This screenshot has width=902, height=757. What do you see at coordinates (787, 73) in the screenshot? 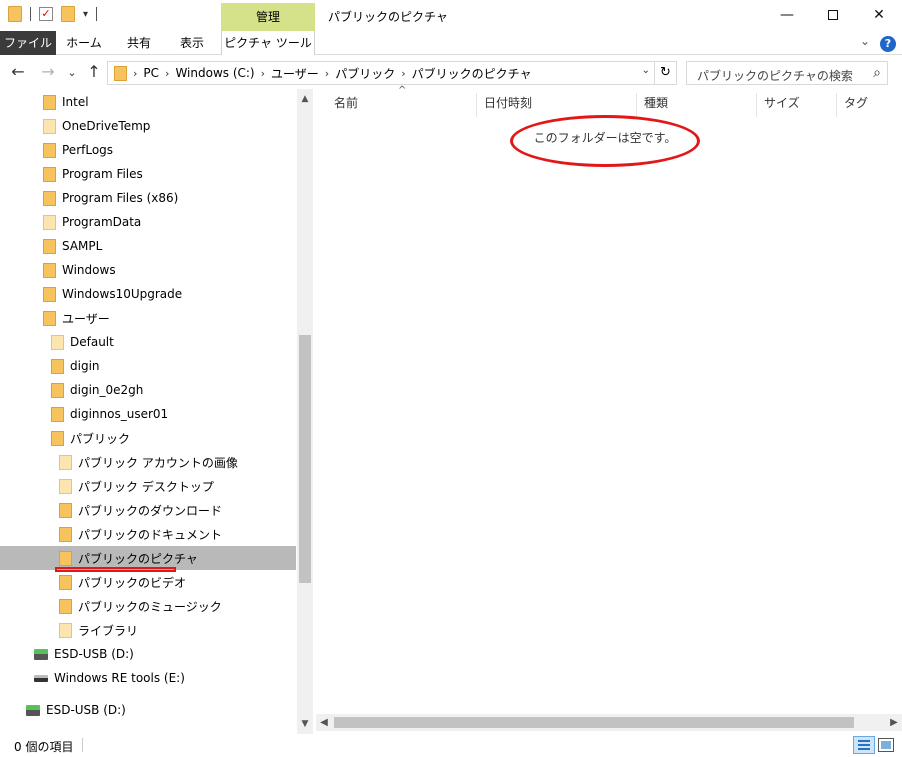
I see `search-box: パブリックのピクチャの検索 ⌕` at bounding box center [787, 73].